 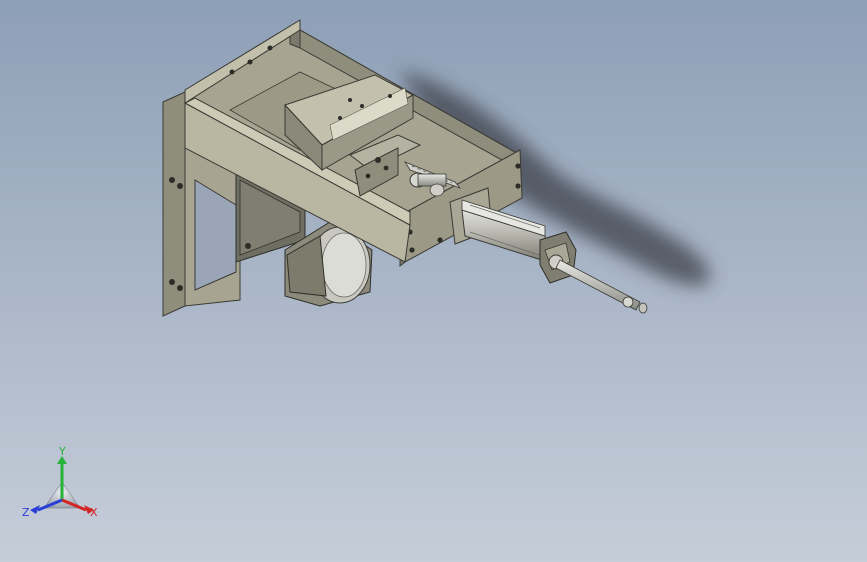 What do you see at coordinates (94, 512) in the screenshot?
I see `x-label: X` at bounding box center [94, 512].